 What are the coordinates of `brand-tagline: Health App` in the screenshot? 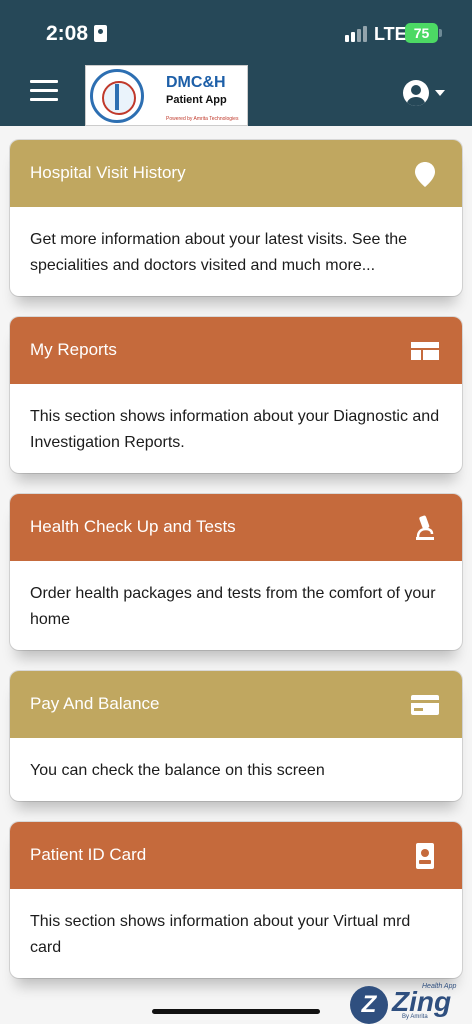 It's located at (439, 986).